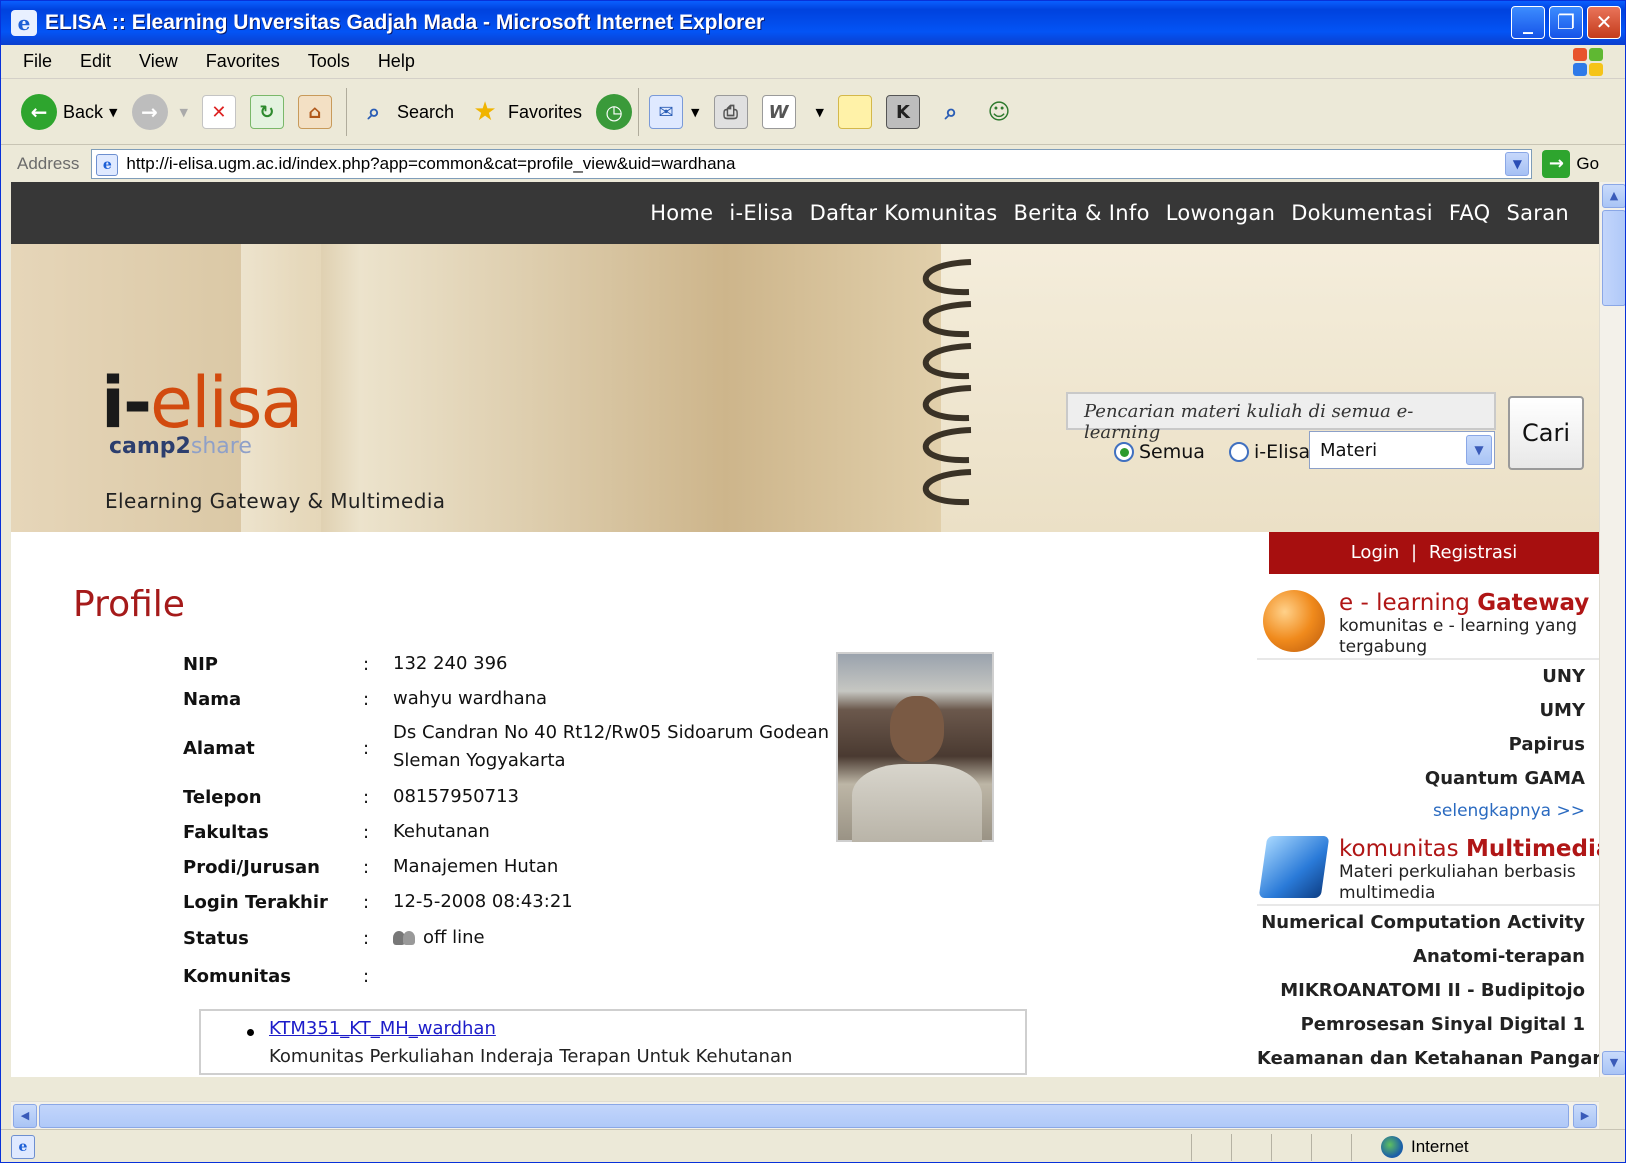 The width and height of the screenshot is (1626, 1163). Describe the element at coordinates (951, 112) in the screenshot. I see `research-icon: ⌕` at that location.